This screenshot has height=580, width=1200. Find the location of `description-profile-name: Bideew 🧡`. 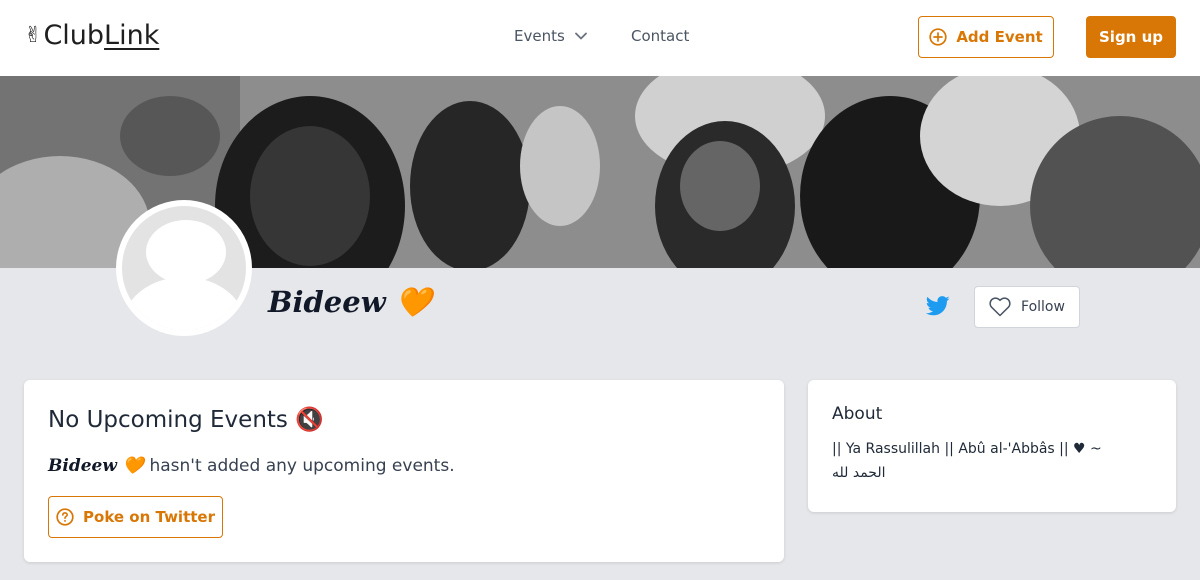

description-profile-name: Bideew 🧡 is located at coordinates (96, 466).